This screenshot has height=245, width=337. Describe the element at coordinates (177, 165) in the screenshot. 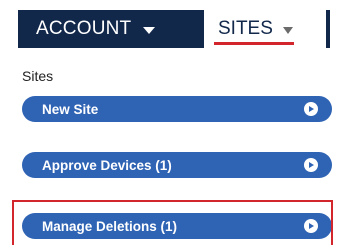

I see `approve-devices-button: Approve Devices (1)` at that location.